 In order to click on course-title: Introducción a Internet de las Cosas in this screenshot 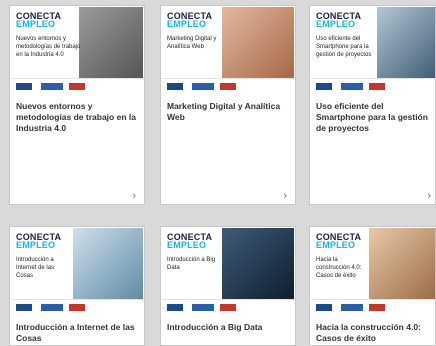, I will do `click(78, 333)`.